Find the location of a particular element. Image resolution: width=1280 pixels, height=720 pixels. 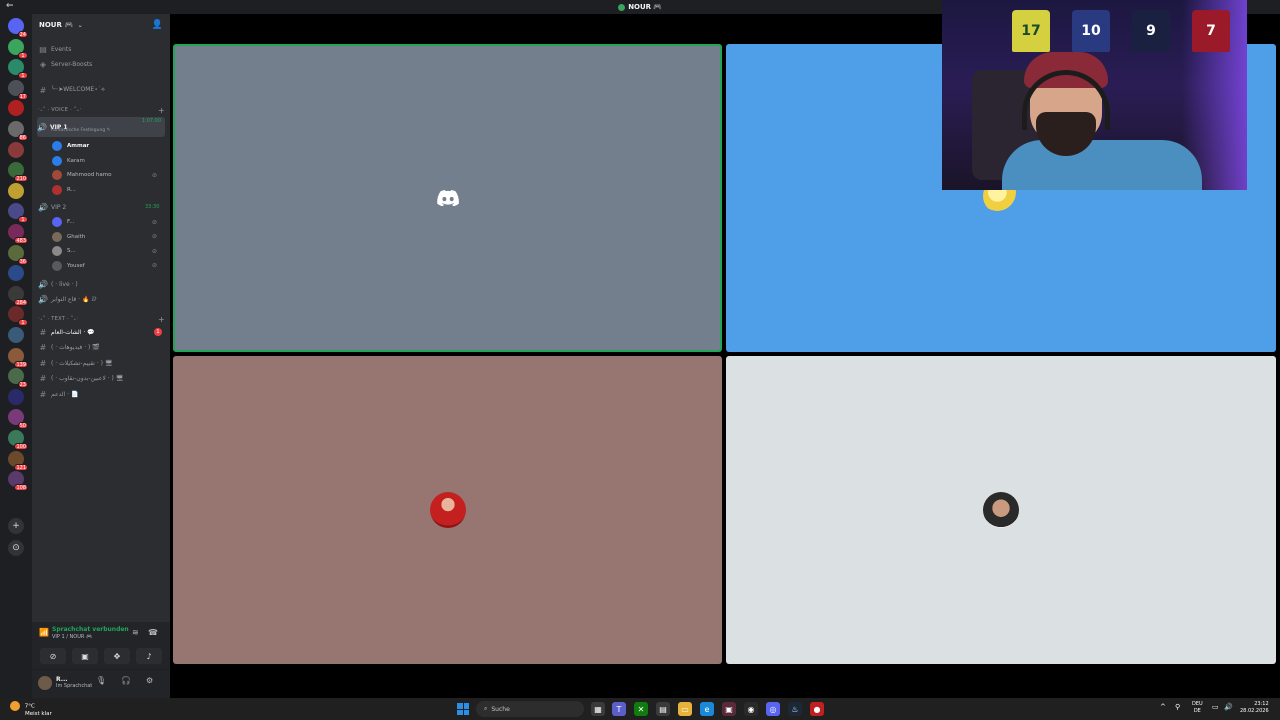

edge-icon: e is located at coordinates (707, 709).